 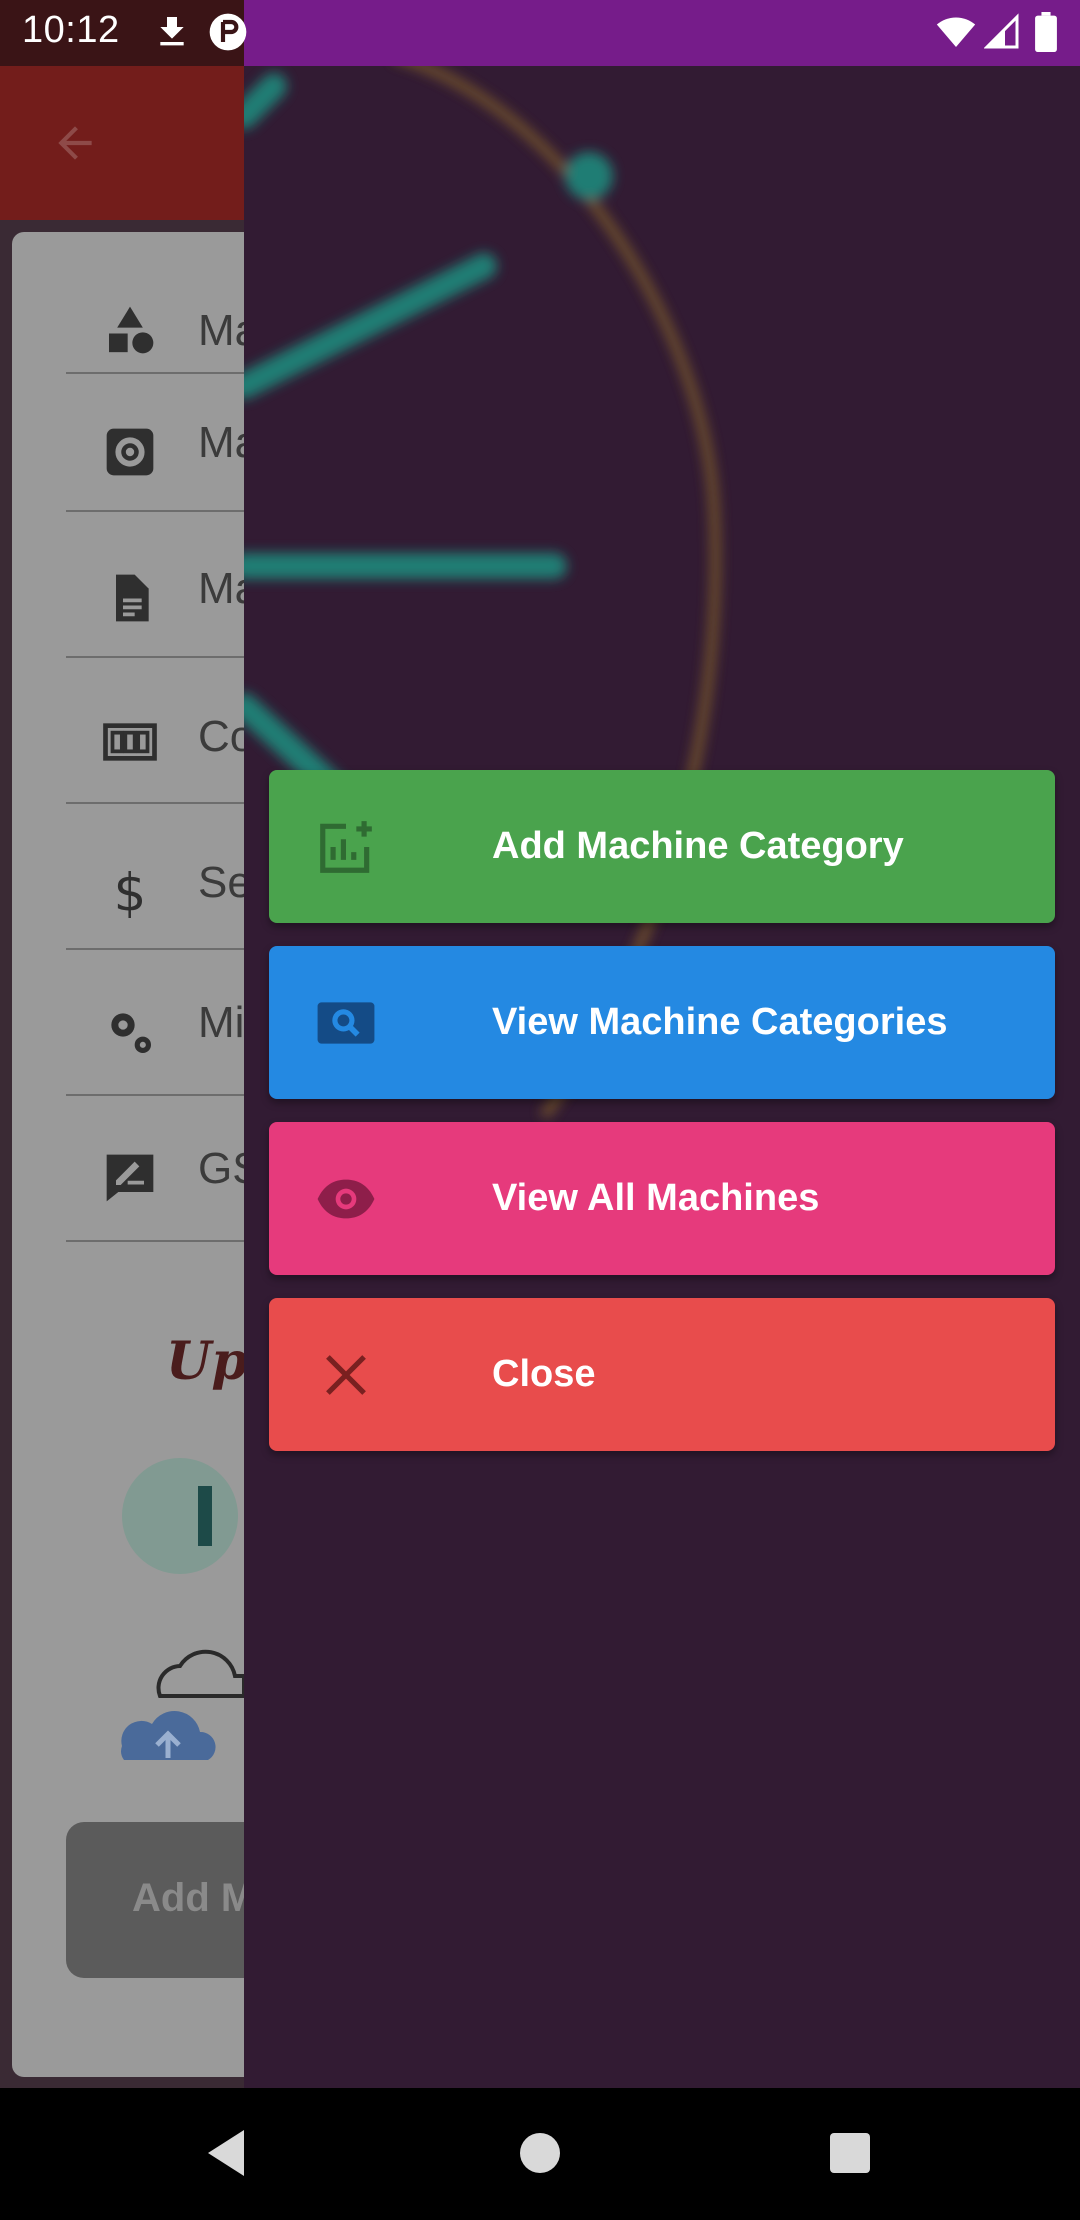 What do you see at coordinates (346, 1023) in the screenshot?
I see `search-image-icon` at bounding box center [346, 1023].